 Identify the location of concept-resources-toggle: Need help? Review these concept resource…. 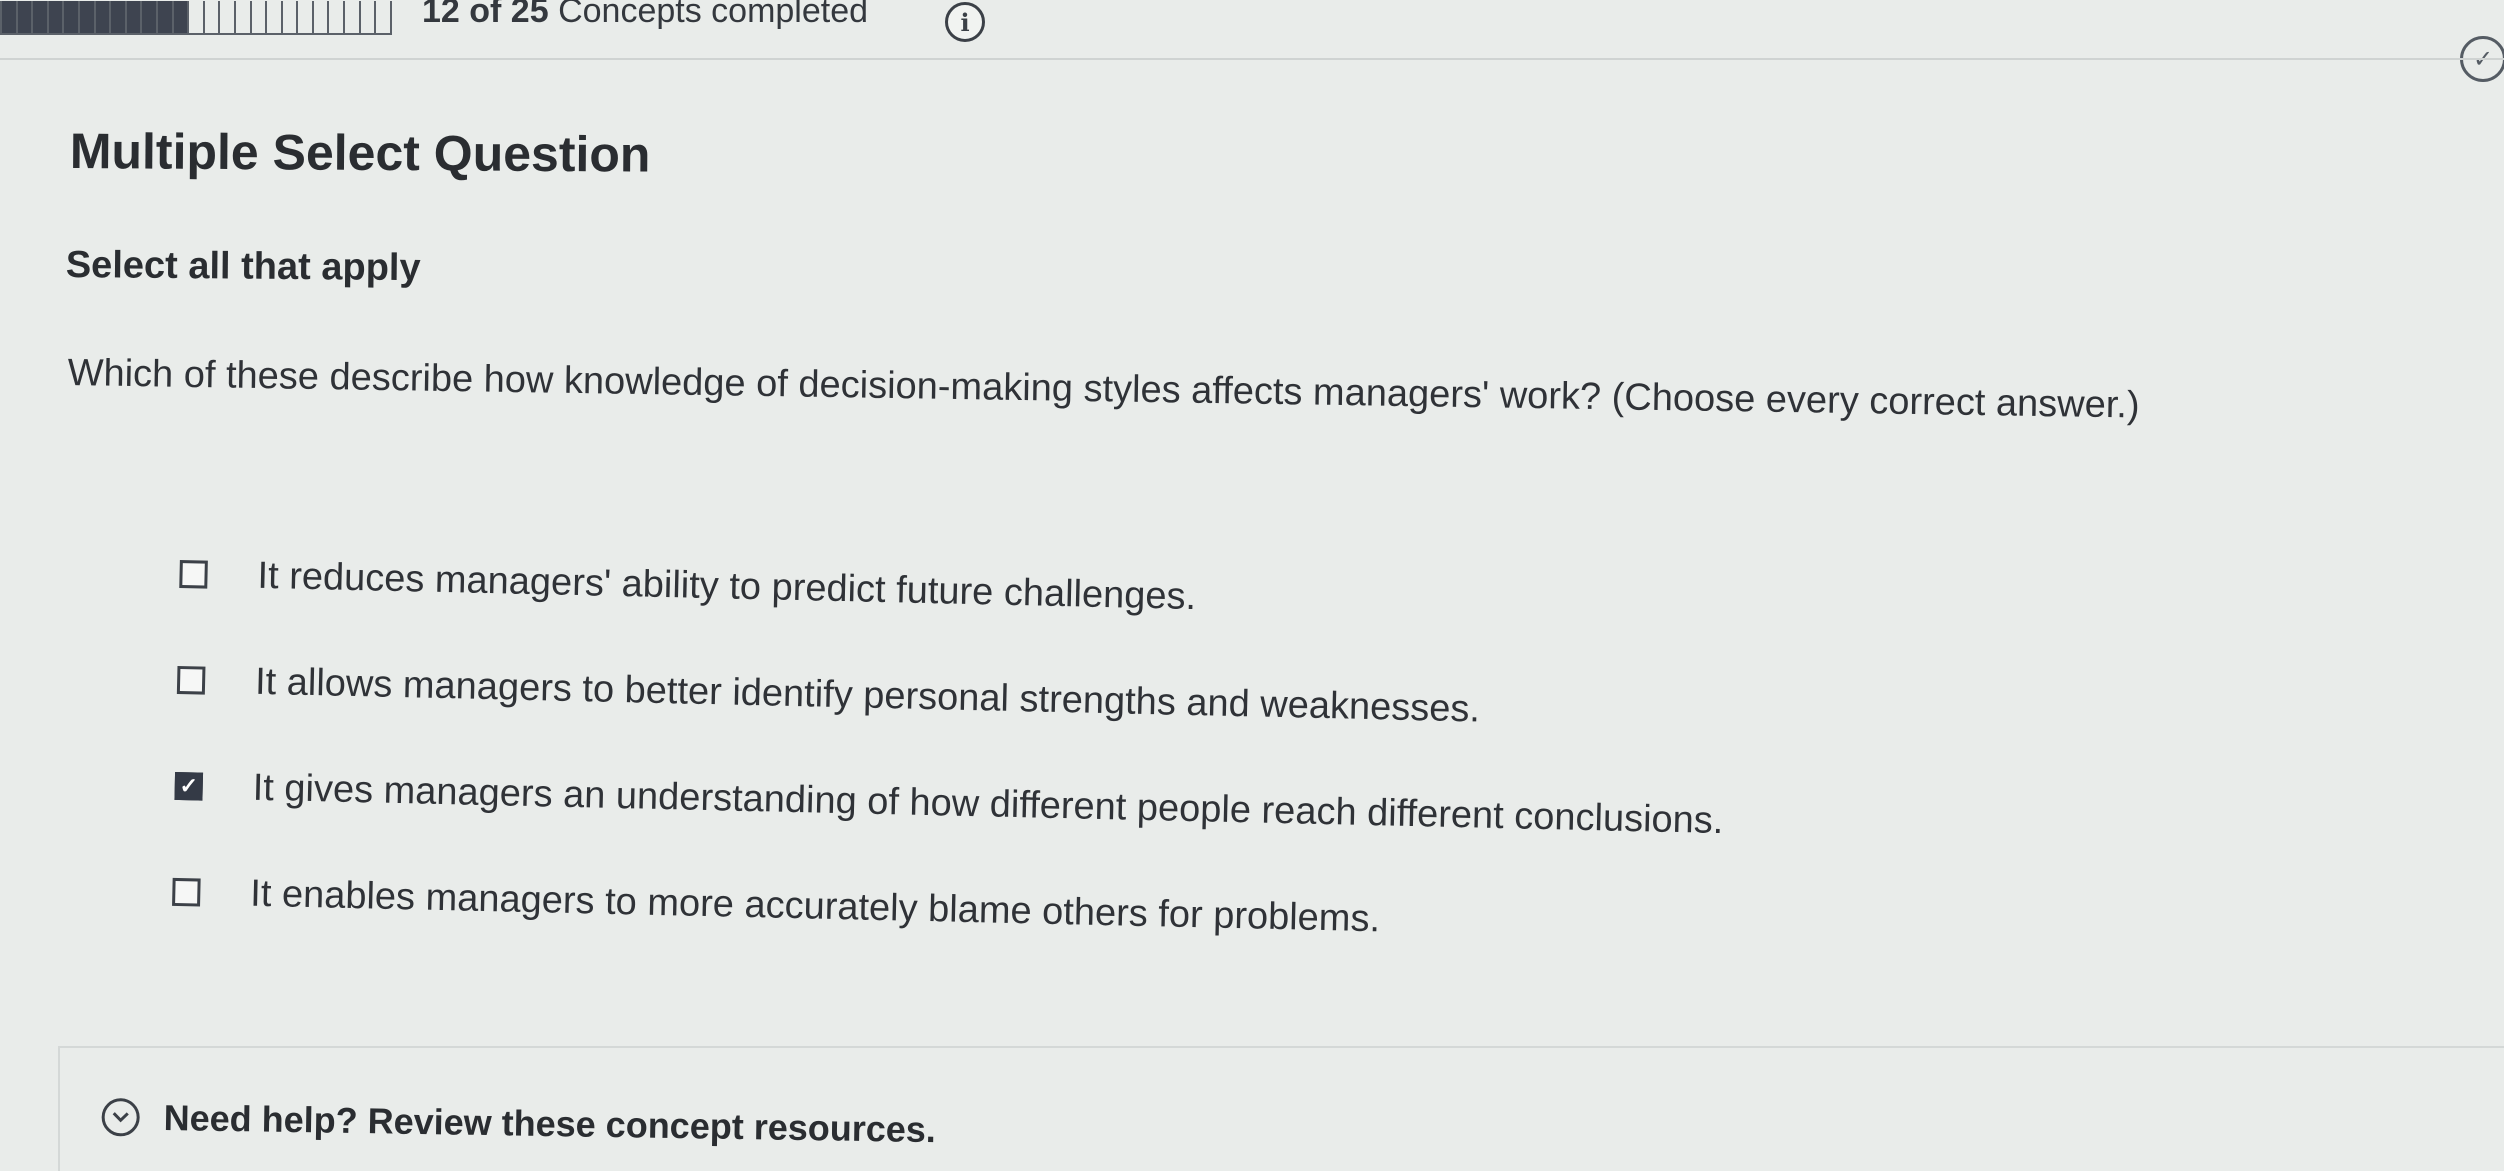
(518, 1123).